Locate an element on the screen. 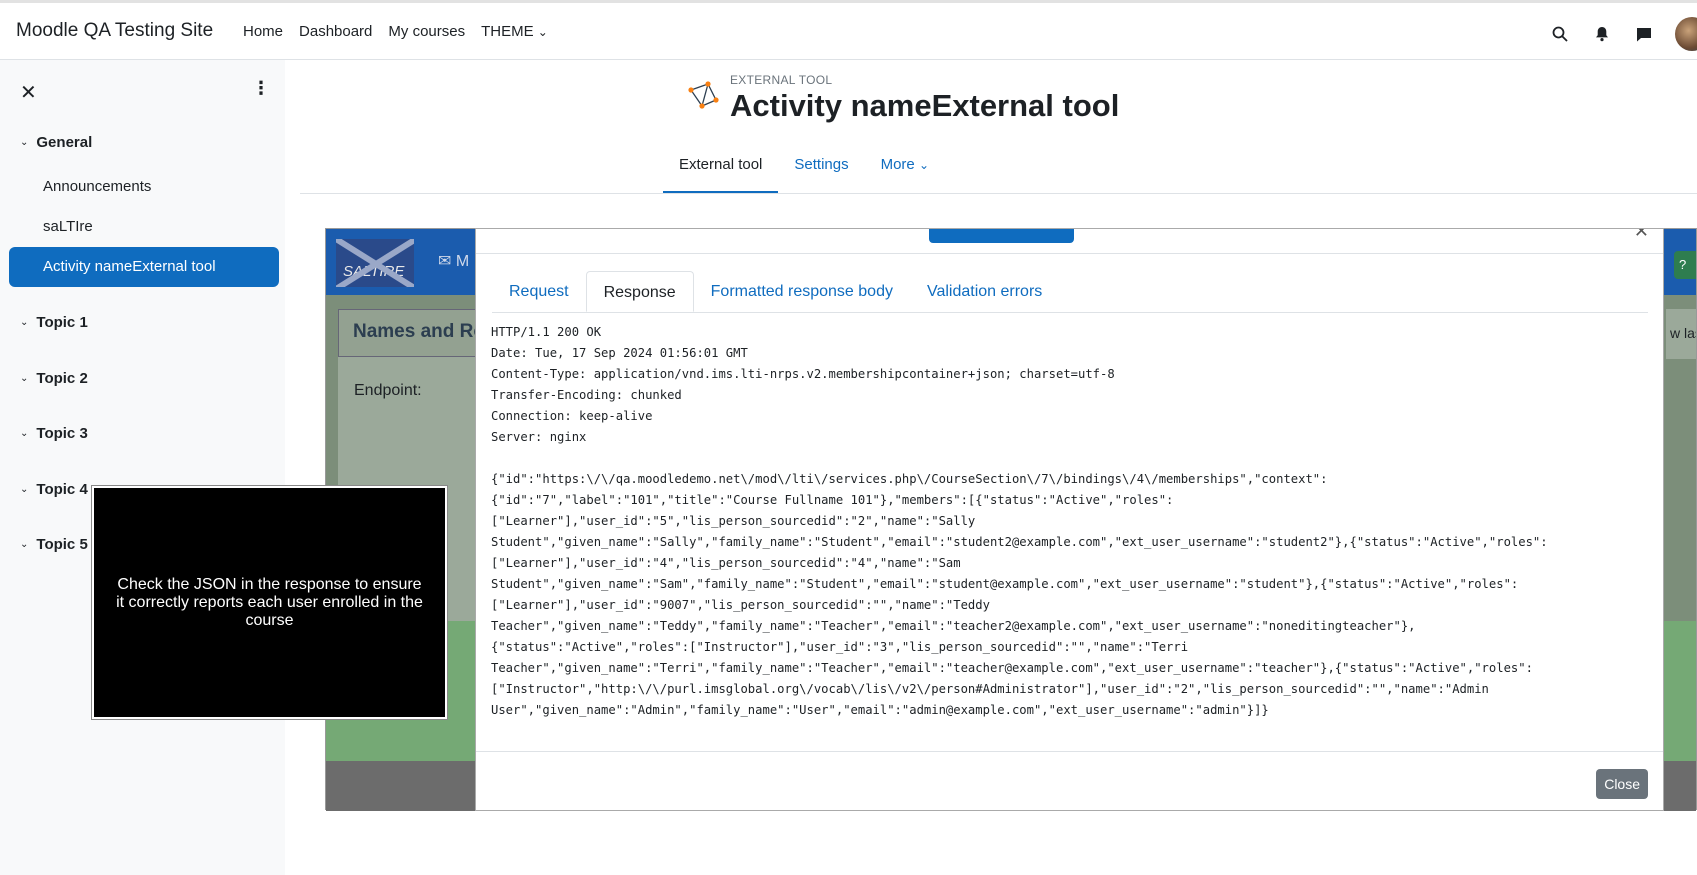 The height and width of the screenshot is (875, 1697). page-title: Activity nameExternal tool is located at coordinates (925, 105).